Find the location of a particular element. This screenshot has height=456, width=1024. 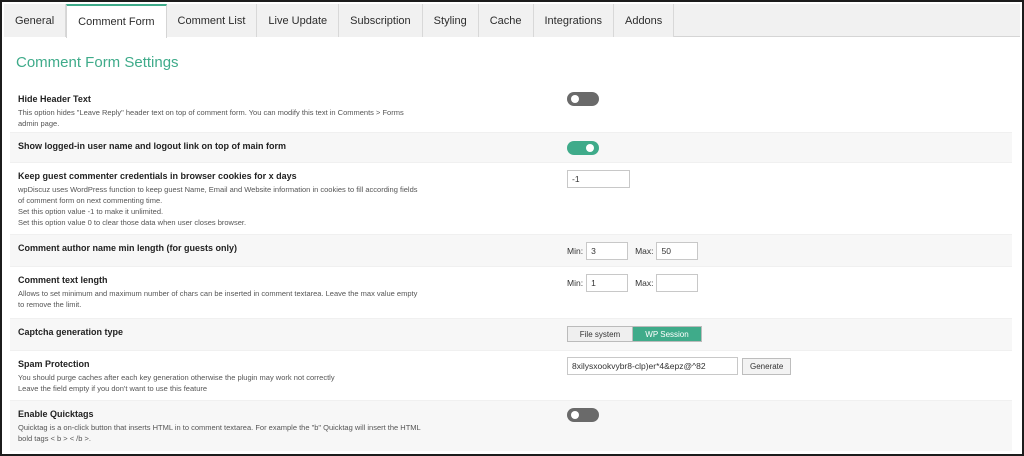

description-line: admin page. is located at coordinates (39, 123).